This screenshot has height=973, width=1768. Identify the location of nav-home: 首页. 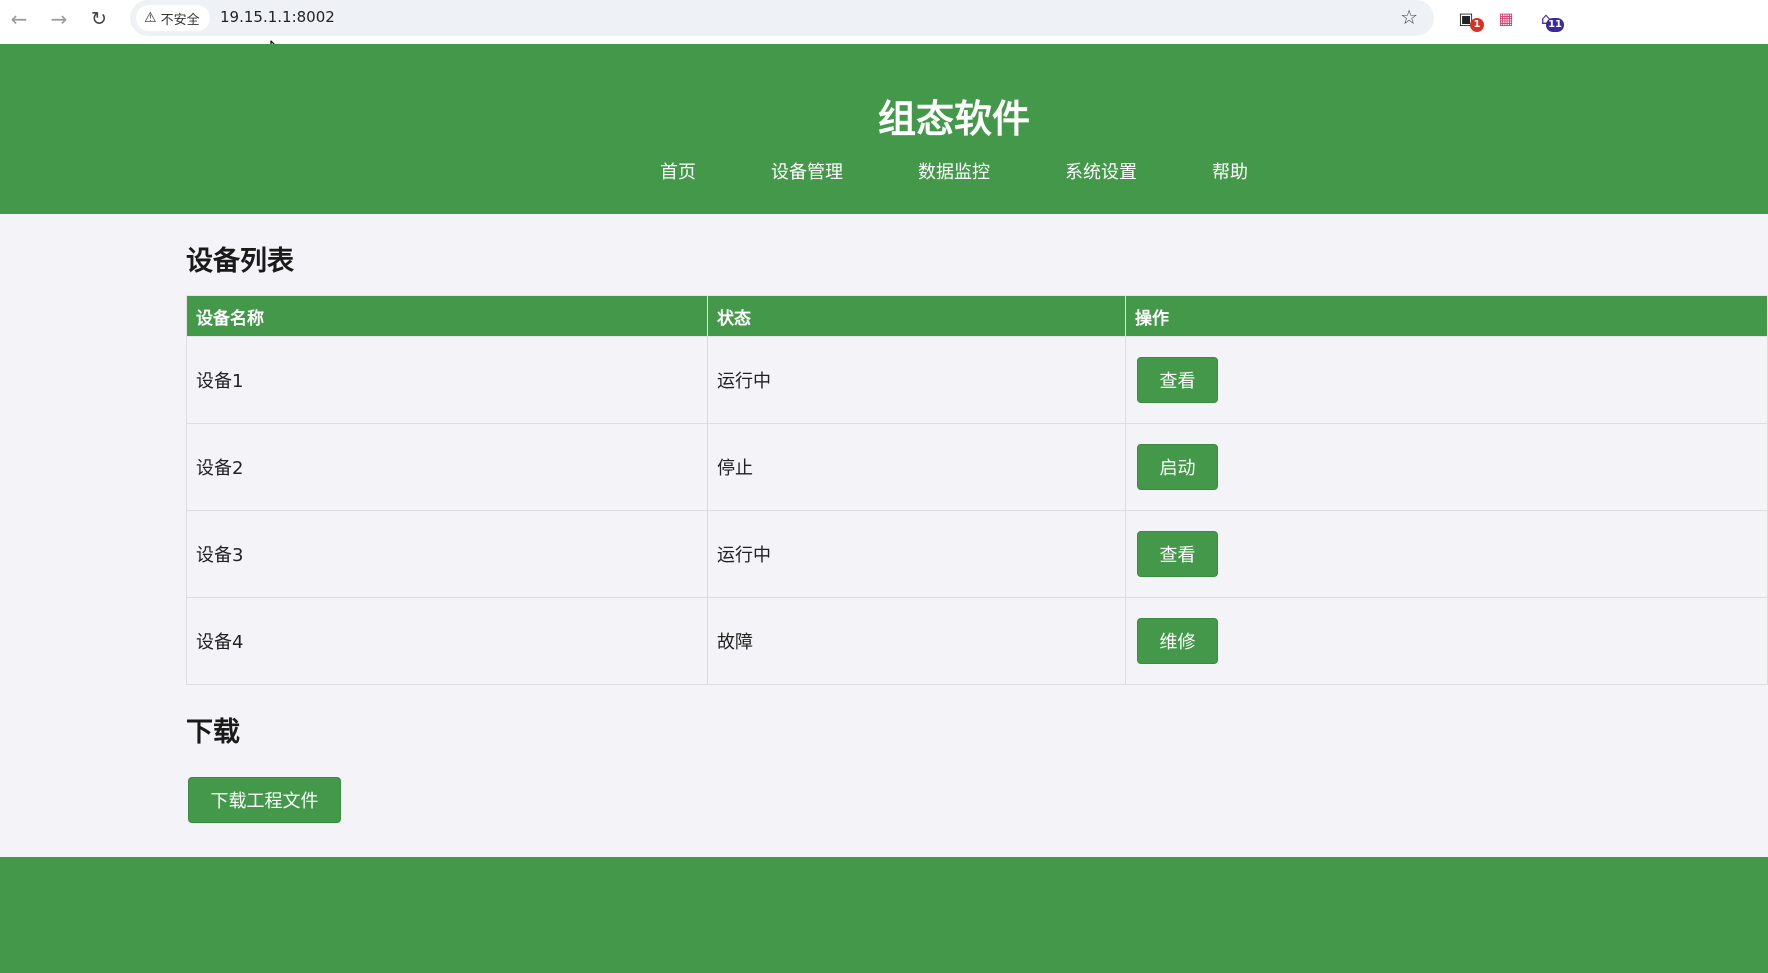
(678, 171).